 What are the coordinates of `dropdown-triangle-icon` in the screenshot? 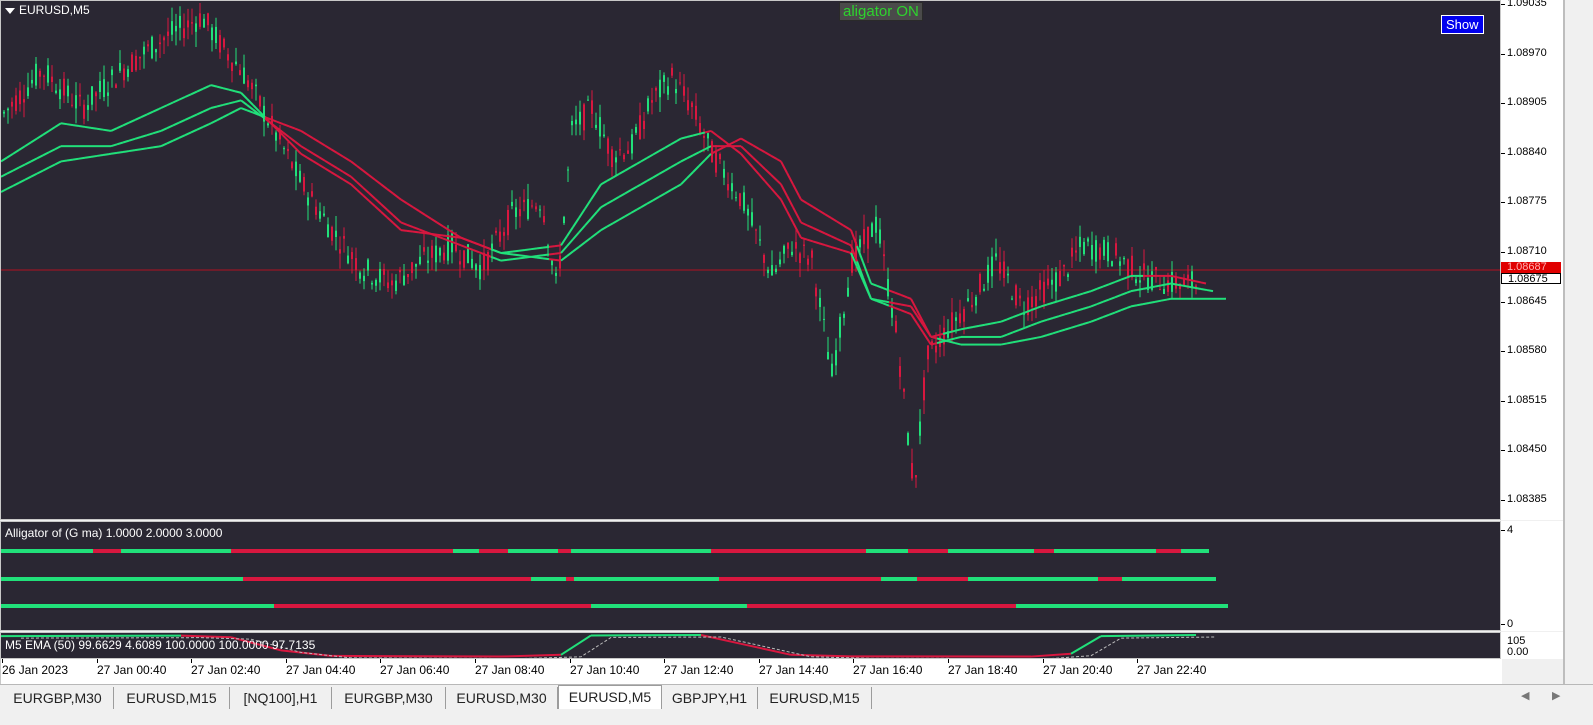 It's located at (10, 11).